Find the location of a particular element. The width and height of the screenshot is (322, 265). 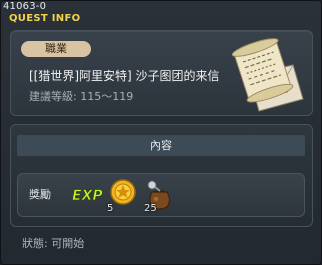

window-title: QUEST INFO is located at coordinates (45, 18).